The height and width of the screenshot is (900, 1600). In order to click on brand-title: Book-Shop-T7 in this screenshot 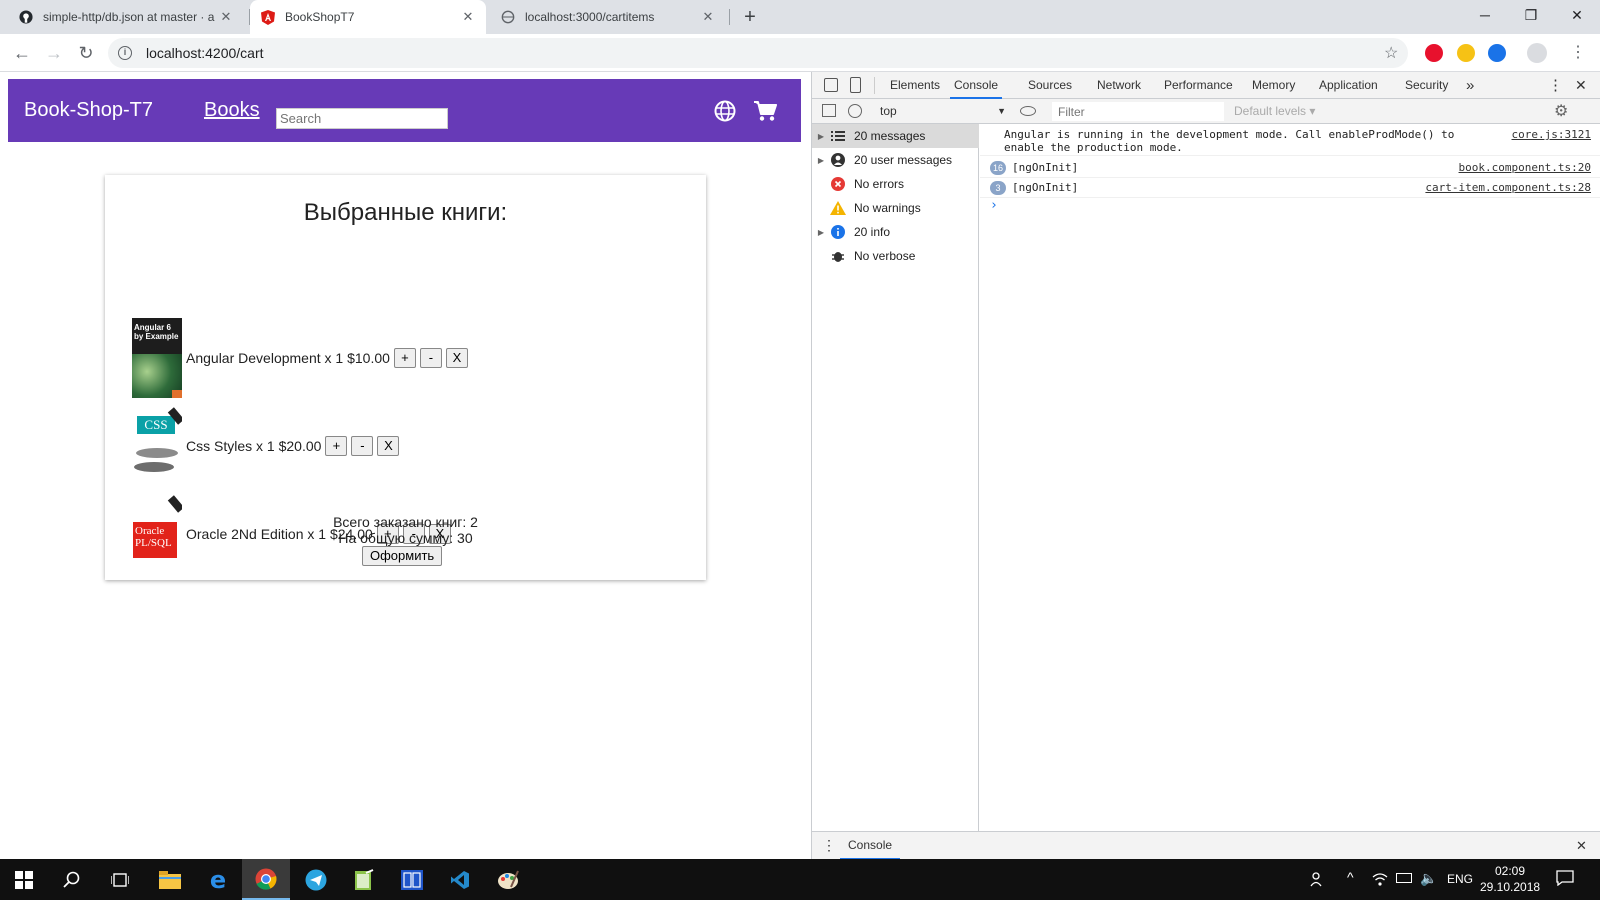, I will do `click(88, 110)`.